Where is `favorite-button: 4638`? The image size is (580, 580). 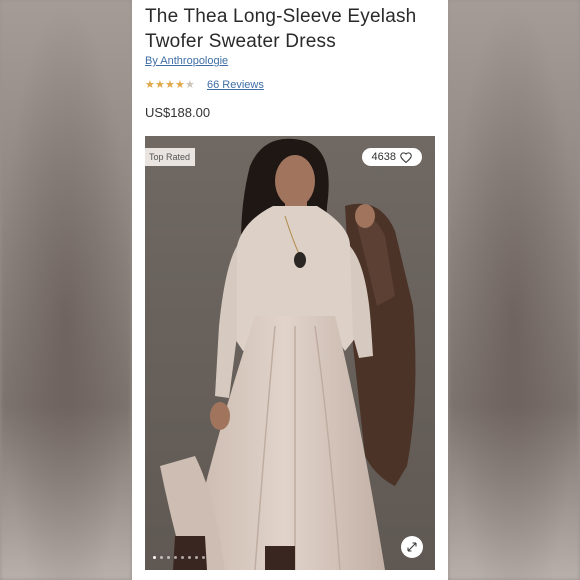
favorite-button: 4638 is located at coordinates (391, 157).